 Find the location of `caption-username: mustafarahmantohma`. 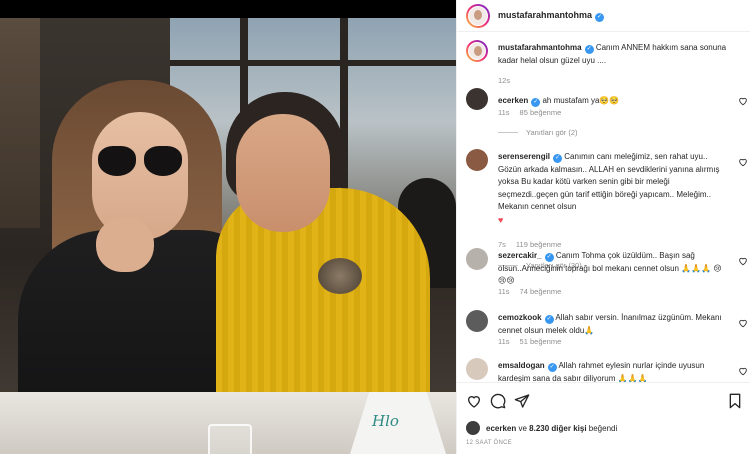

caption-username: mustafarahmantohma is located at coordinates (540, 47).